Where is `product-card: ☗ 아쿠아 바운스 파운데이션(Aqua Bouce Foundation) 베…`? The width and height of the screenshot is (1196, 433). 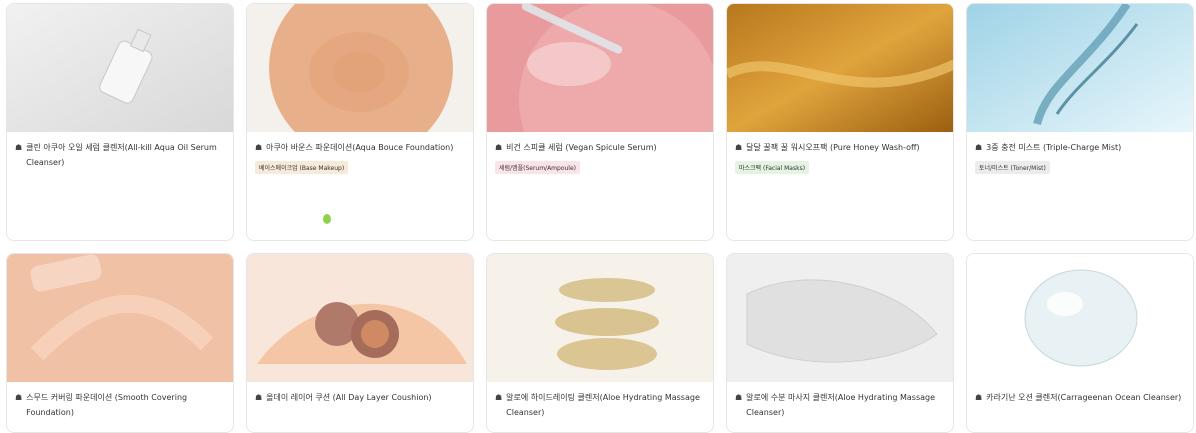
product-card: ☗ 아쿠아 바운스 파운데이션(Aqua Bouce Foundation) 베… is located at coordinates (360, 122).